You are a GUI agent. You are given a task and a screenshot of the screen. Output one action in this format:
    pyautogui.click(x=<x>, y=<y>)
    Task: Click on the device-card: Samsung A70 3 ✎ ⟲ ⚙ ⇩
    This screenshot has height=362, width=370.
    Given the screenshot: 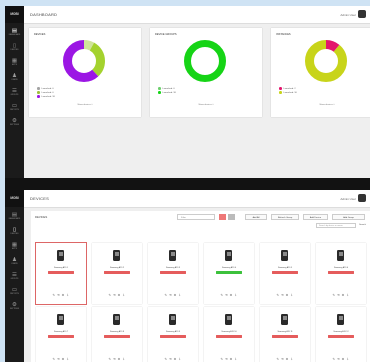 What is the action you would take?
    pyautogui.click(x=173, y=273)
    